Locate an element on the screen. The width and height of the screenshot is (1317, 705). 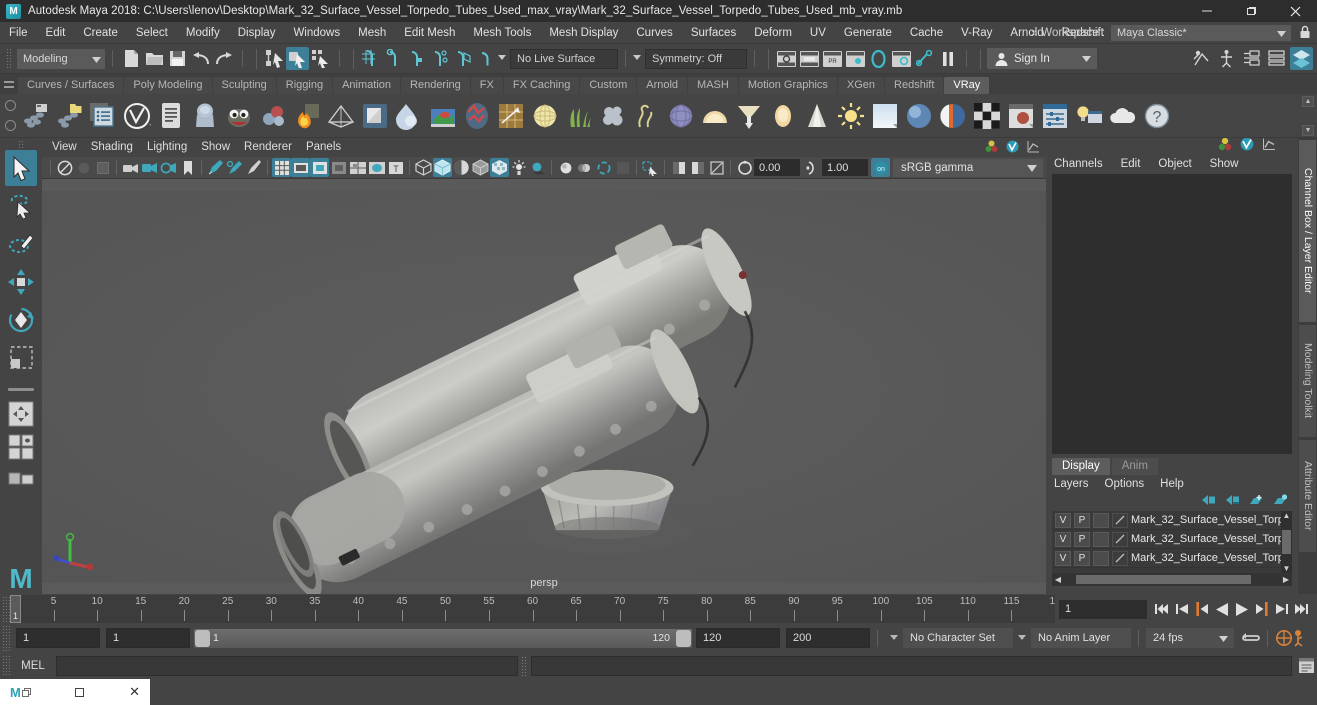
menu-generate: Generate is located at coordinates (868, 33).